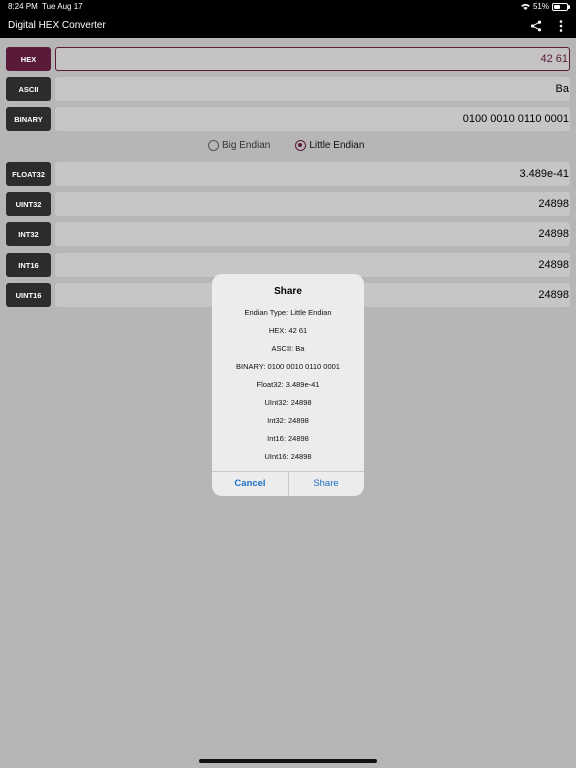 Image resolution: width=576 pixels, height=768 pixels. Describe the element at coordinates (28, 204) in the screenshot. I see `uint32-label-button: UINT32` at that location.